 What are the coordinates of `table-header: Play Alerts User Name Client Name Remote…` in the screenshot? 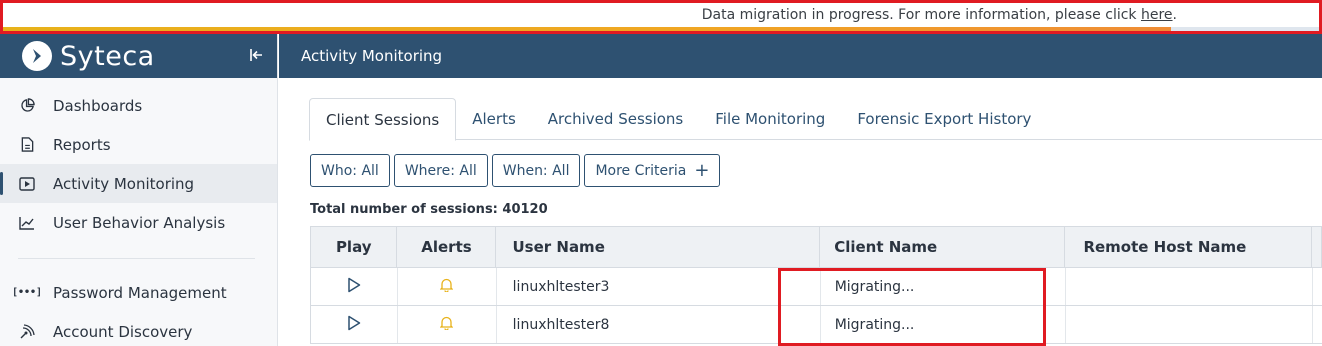 It's located at (816, 247).